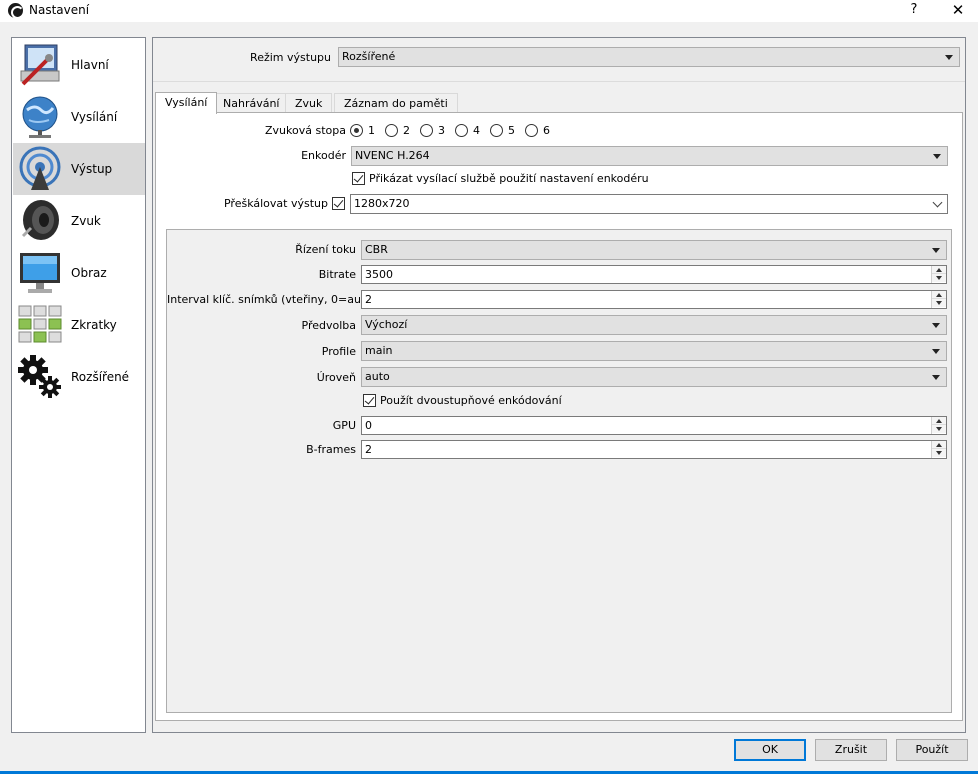 The width and height of the screenshot is (978, 774). What do you see at coordinates (251, 103) in the screenshot?
I see `tab-recording: Nahrávání` at bounding box center [251, 103].